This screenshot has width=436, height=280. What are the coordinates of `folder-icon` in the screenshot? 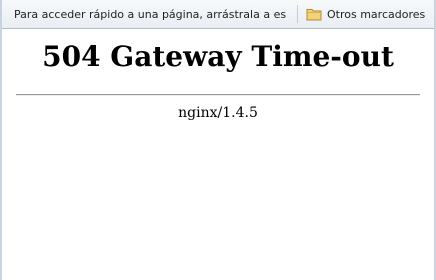 It's located at (314, 15).